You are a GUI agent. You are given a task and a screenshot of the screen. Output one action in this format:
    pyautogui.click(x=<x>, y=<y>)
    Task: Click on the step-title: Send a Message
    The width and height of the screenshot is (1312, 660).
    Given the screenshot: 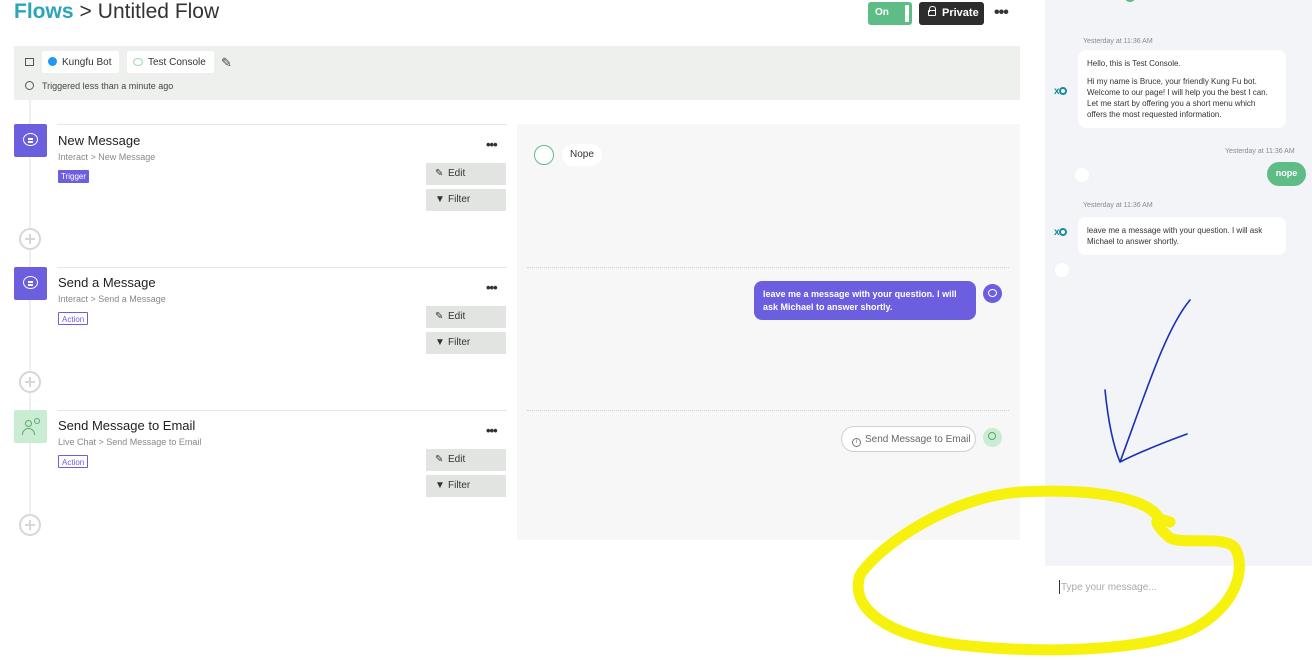 What is the action you would take?
    pyautogui.click(x=107, y=282)
    